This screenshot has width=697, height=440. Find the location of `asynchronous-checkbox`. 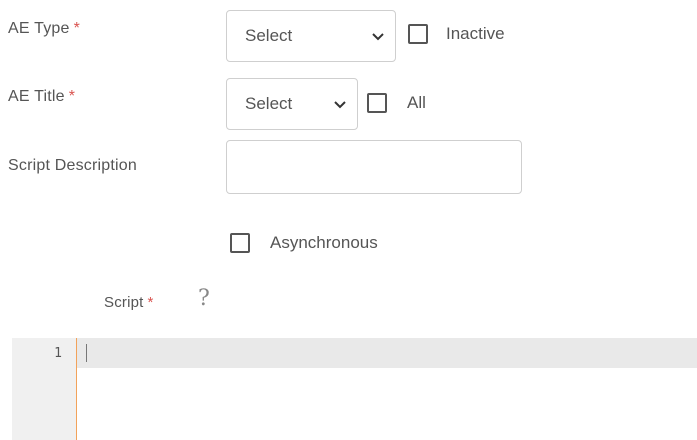

asynchronous-checkbox is located at coordinates (240, 243).